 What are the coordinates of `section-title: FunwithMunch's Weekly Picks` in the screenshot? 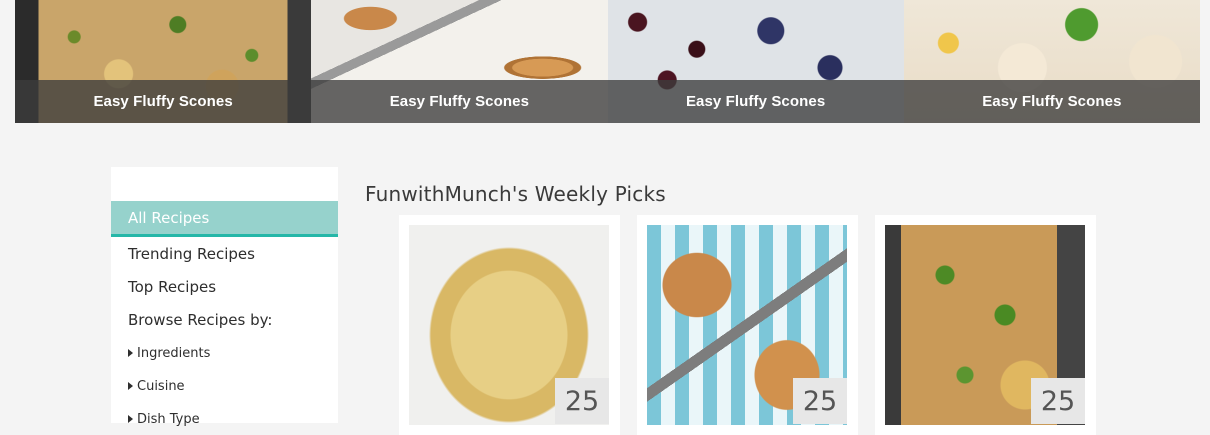 It's located at (515, 194).